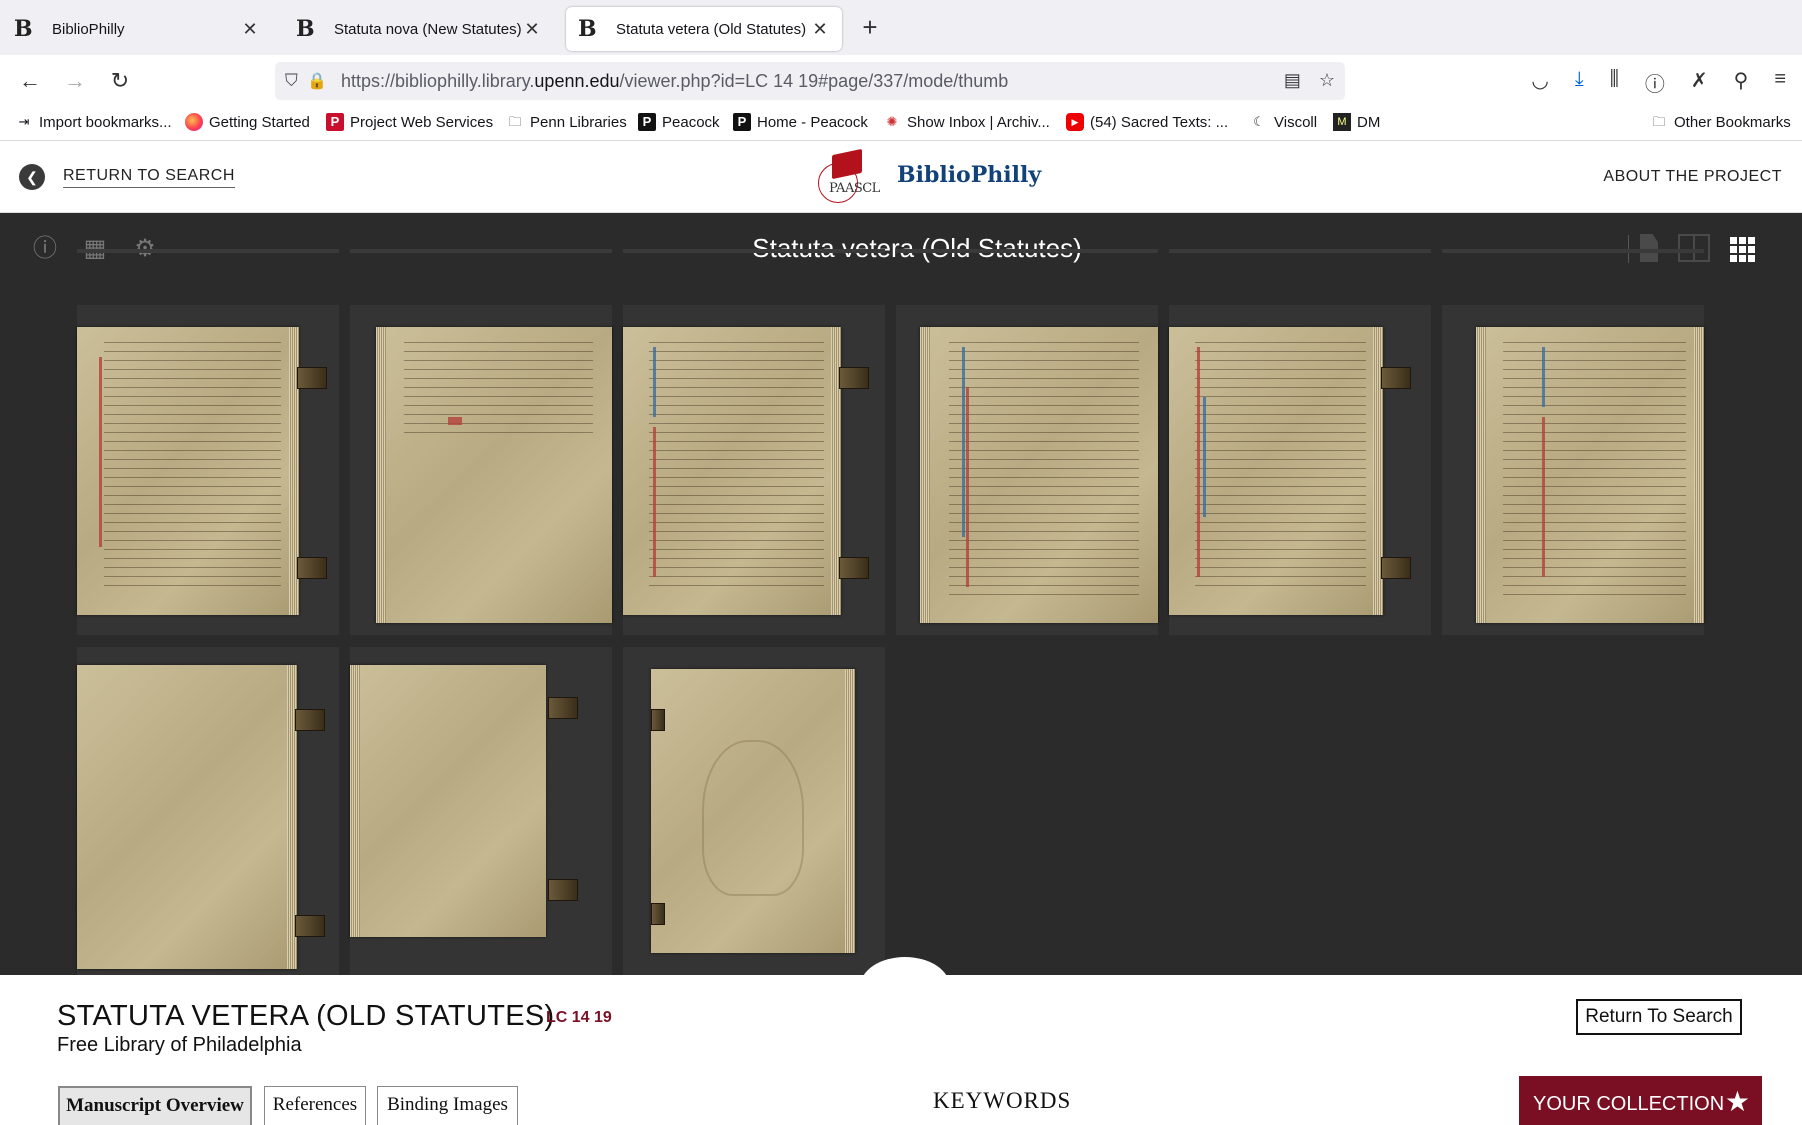  Describe the element at coordinates (1699, 82) in the screenshot. I see `extension-icon: ✗` at that location.